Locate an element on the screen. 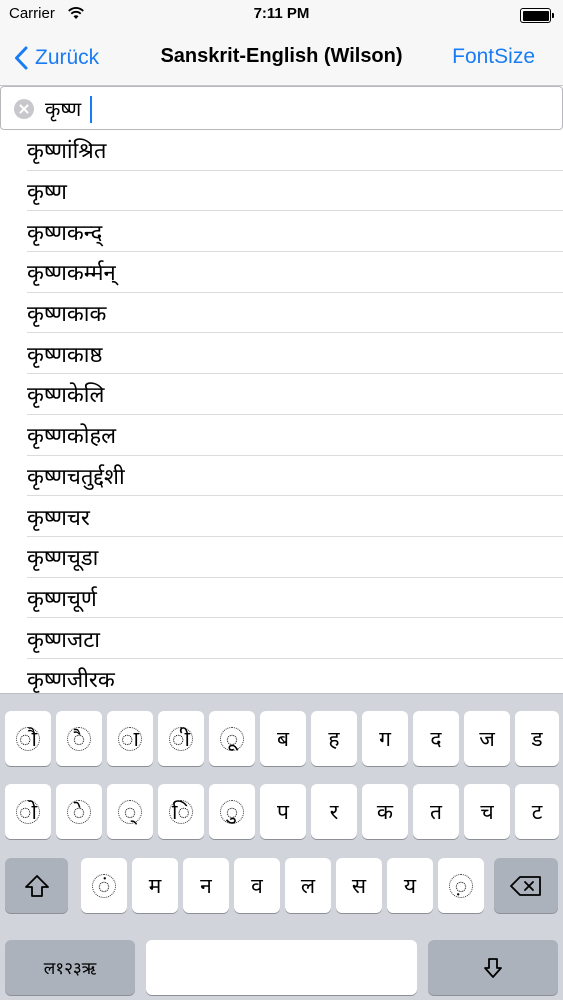 The image size is (563, 1000). battery-icon is located at coordinates (537, 15).